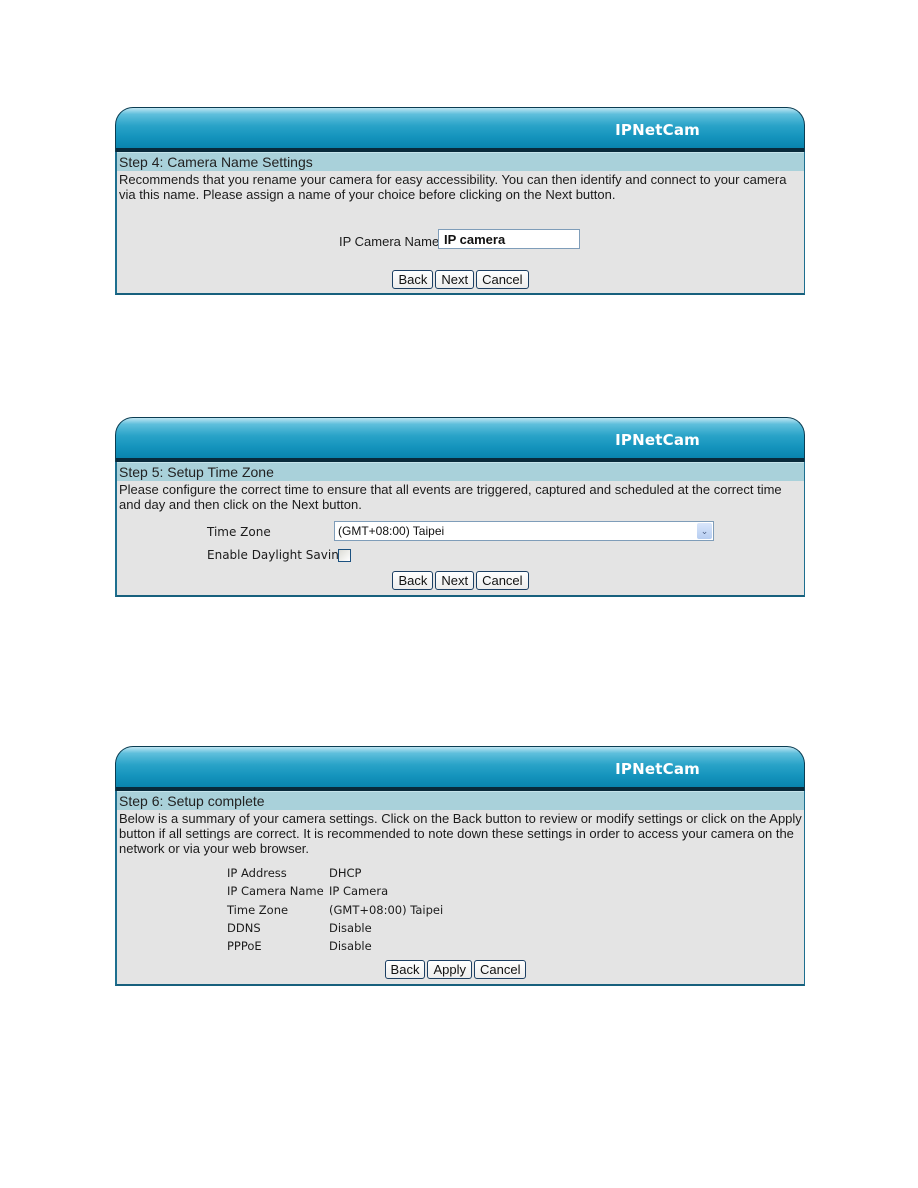 The height and width of the screenshot is (1188, 918). Describe the element at coordinates (386, 910) in the screenshot. I see `summary-value: (GMT+08:00) Taipei` at that location.